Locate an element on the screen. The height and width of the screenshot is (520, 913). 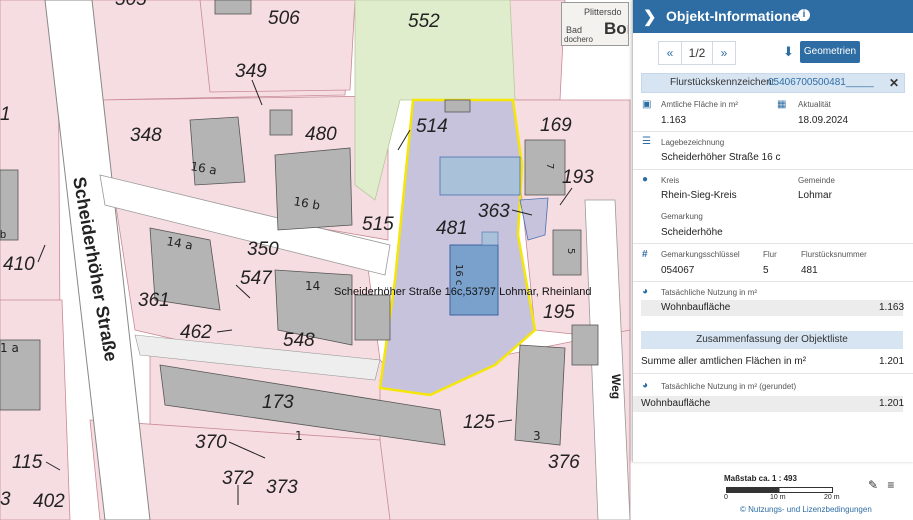
summary-nutzung-label: Tatsächliche Nutzung in m² (gerundet) is located at coordinates (729, 386).